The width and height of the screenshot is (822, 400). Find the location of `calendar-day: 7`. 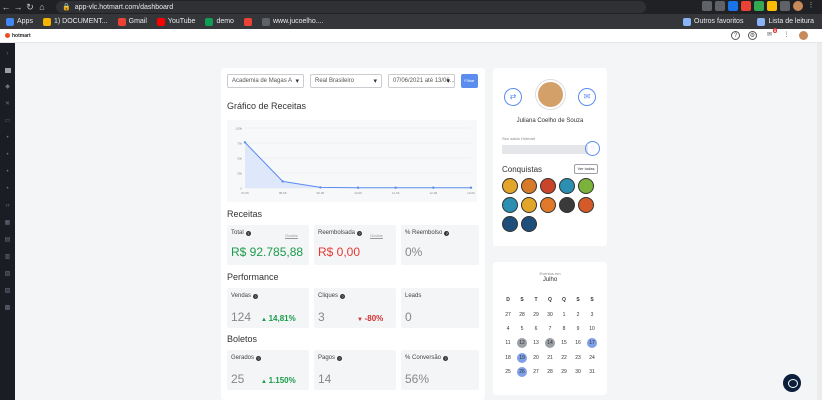

calendar-day: 7 is located at coordinates (550, 329).